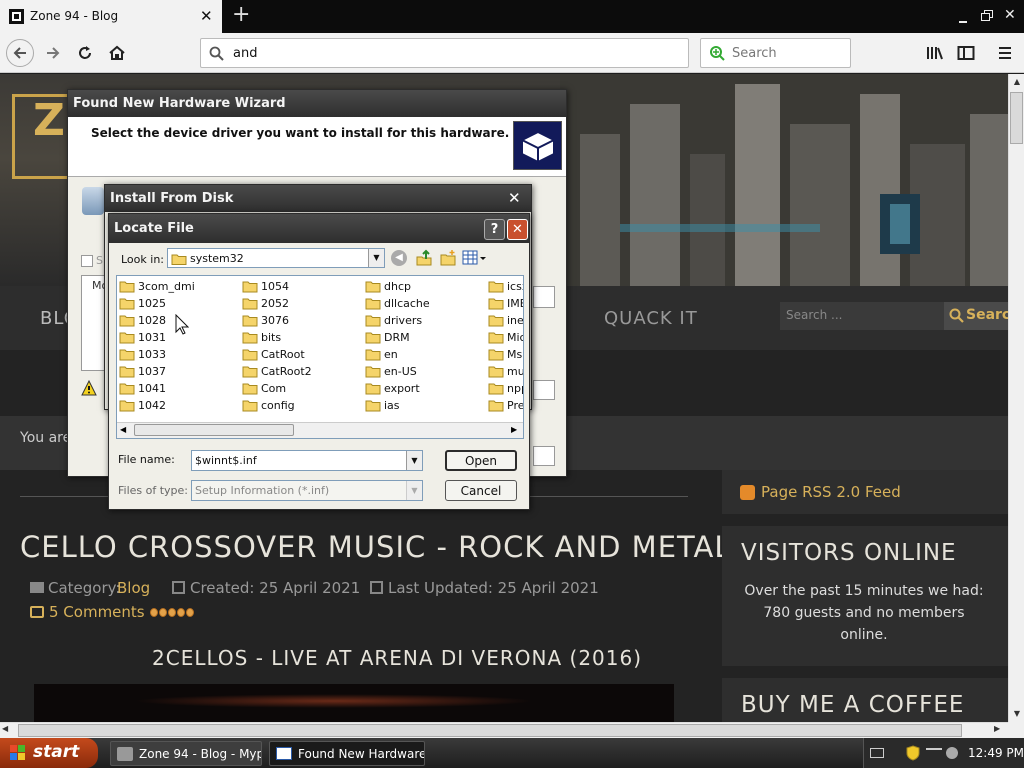  What do you see at coordinates (505, 405) in the screenshot?
I see `folder-item: Prefetch` at bounding box center [505, 405].